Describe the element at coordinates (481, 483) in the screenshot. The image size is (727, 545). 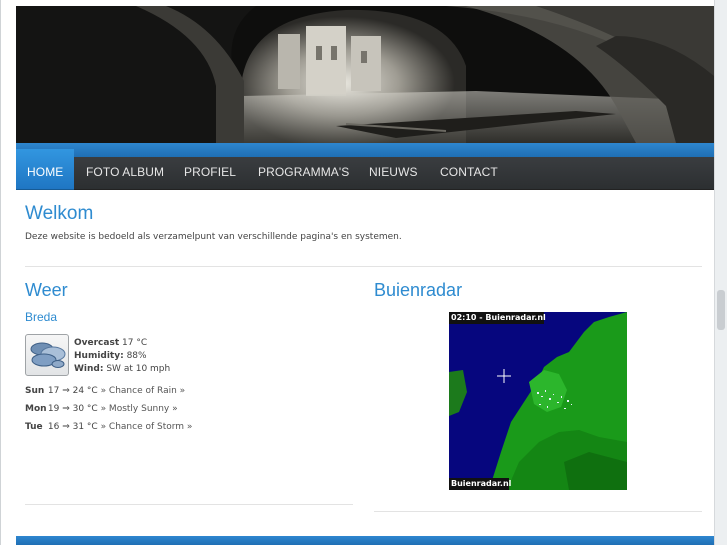
I see `radar-footer-label: Buienradar.nl` at that location.